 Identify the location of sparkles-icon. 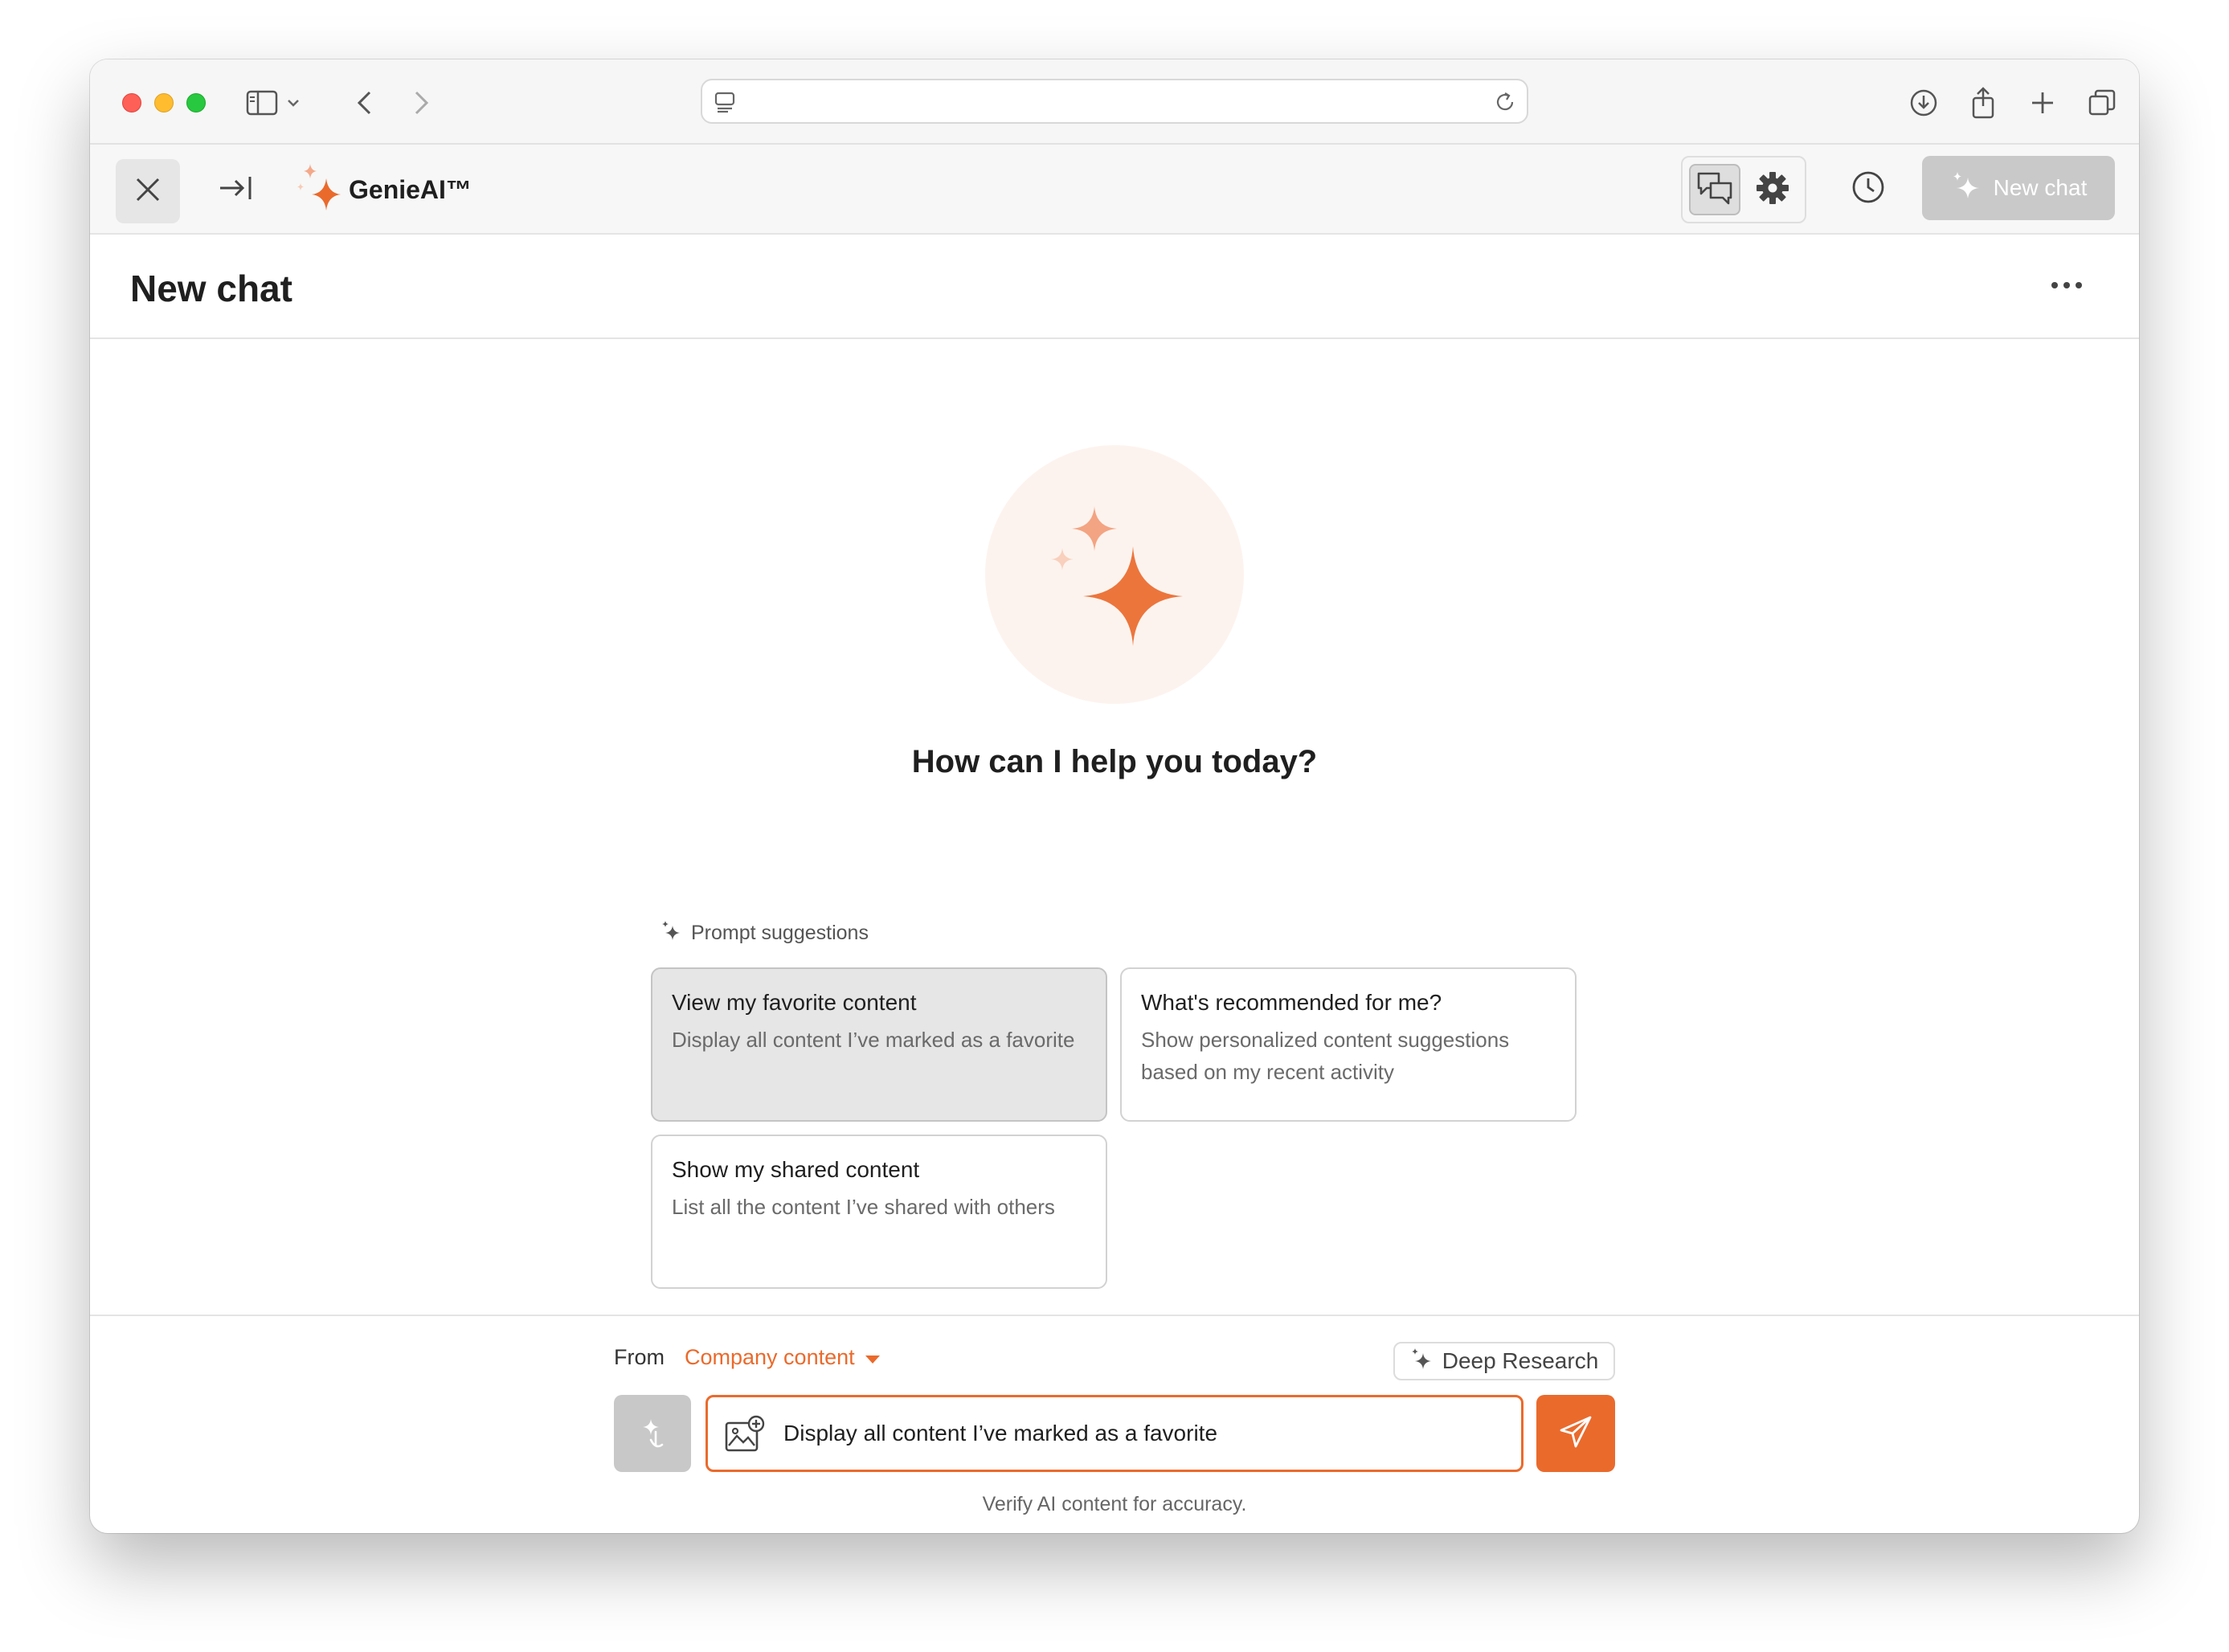
(1114, 607).